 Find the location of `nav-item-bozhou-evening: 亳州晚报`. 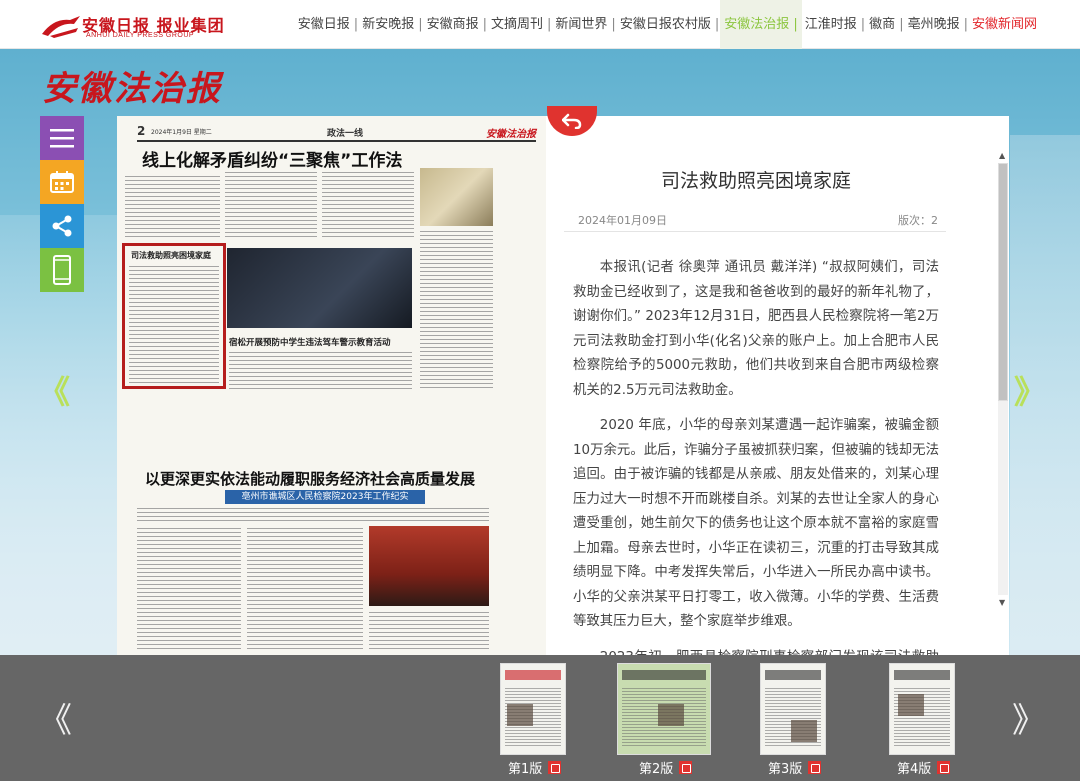

nav-item-bozhou-evening: 亳州晚报 is located at coordinates (934, 24).